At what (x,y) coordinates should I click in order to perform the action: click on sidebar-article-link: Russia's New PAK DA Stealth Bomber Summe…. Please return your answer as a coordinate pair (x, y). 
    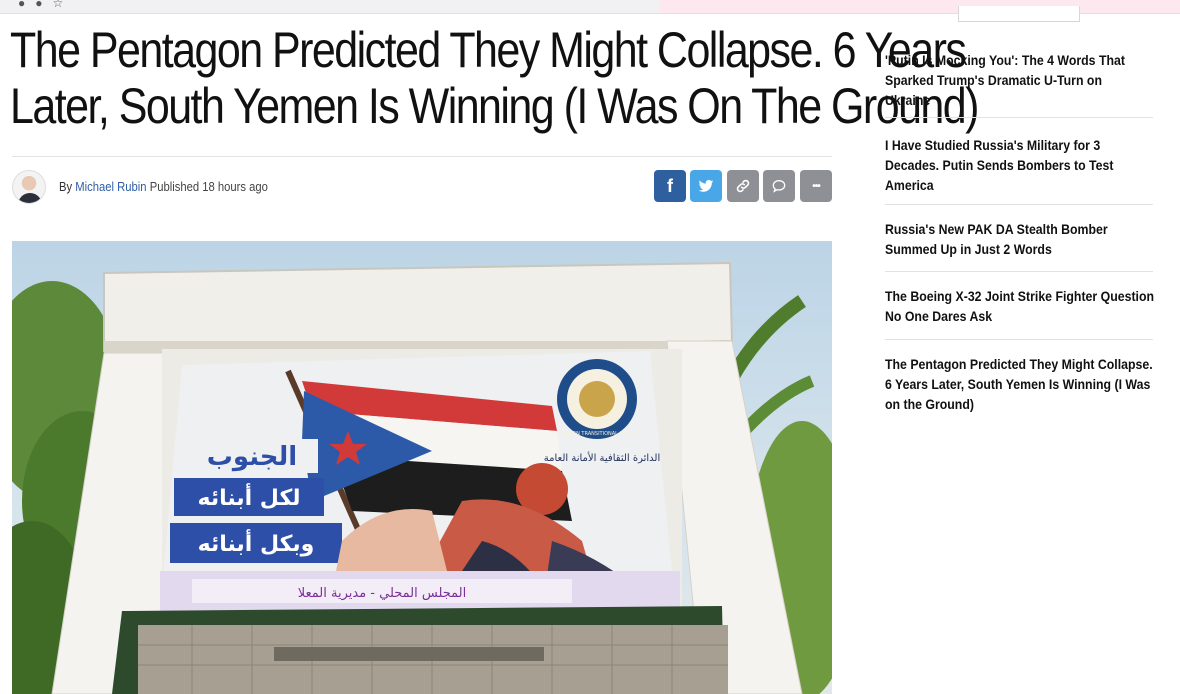
    Looking at the image, I should click on (1019, 238).